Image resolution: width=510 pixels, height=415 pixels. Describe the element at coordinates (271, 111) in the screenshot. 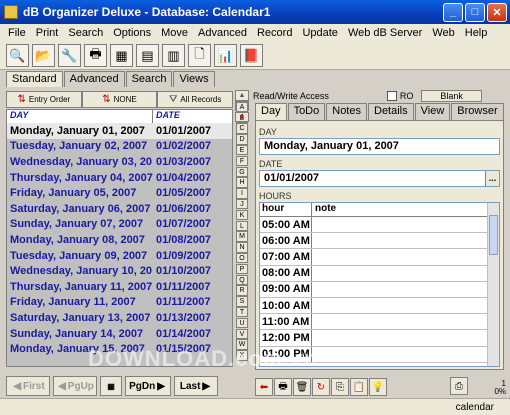

I see `tab-day: Day` at that location.